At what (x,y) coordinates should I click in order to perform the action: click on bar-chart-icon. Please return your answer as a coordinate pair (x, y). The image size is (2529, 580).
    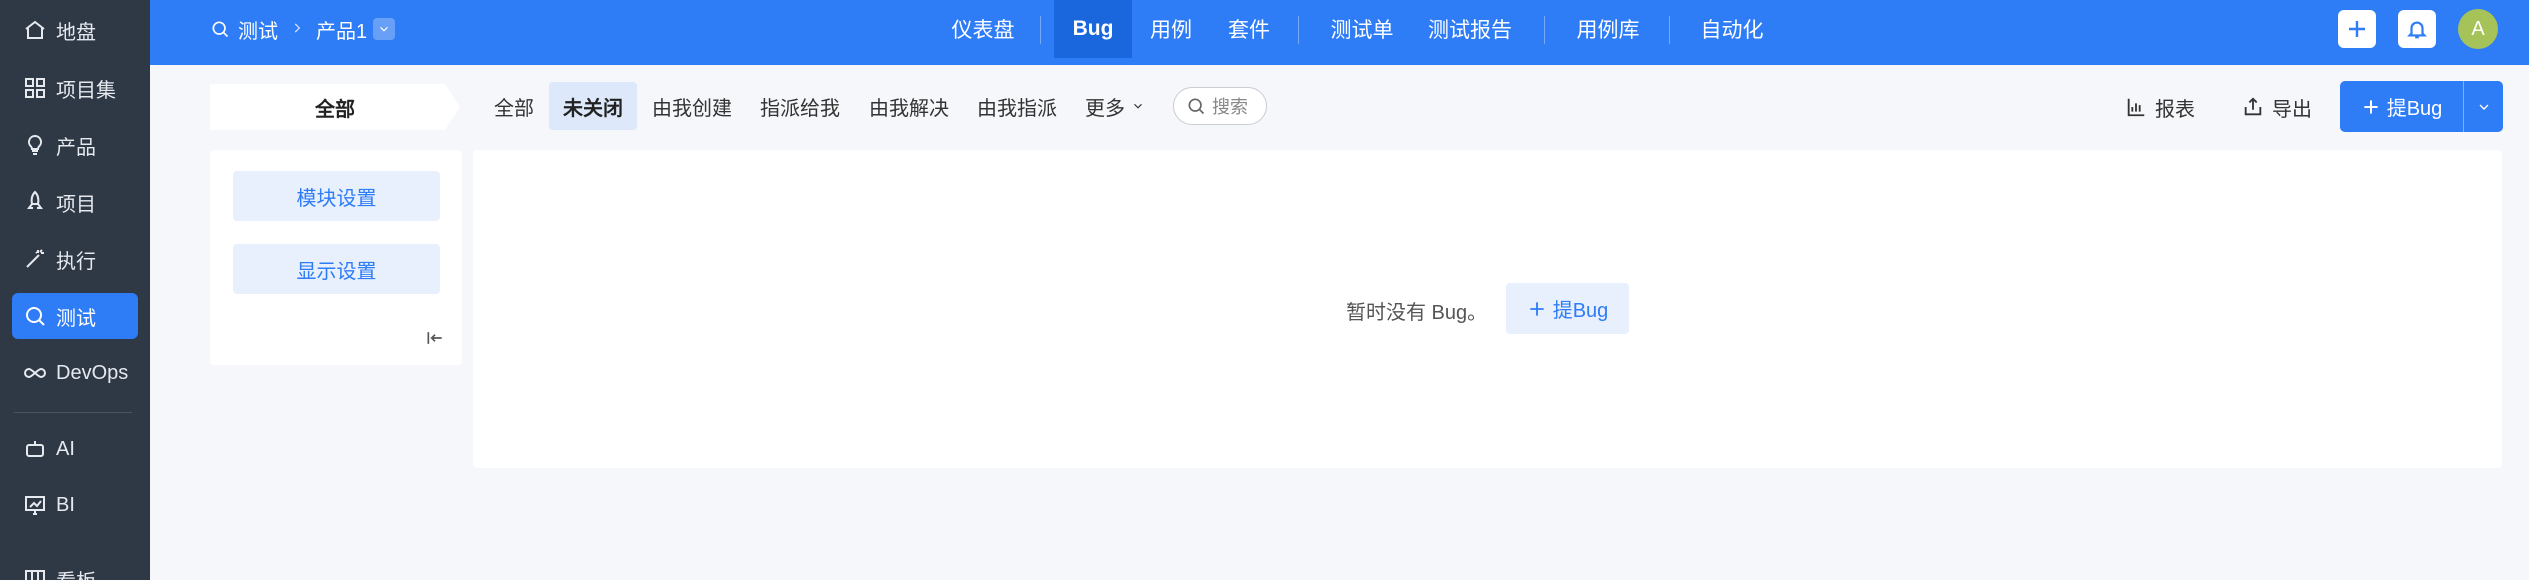
    Looking at the image, I should click on (2136, 107).